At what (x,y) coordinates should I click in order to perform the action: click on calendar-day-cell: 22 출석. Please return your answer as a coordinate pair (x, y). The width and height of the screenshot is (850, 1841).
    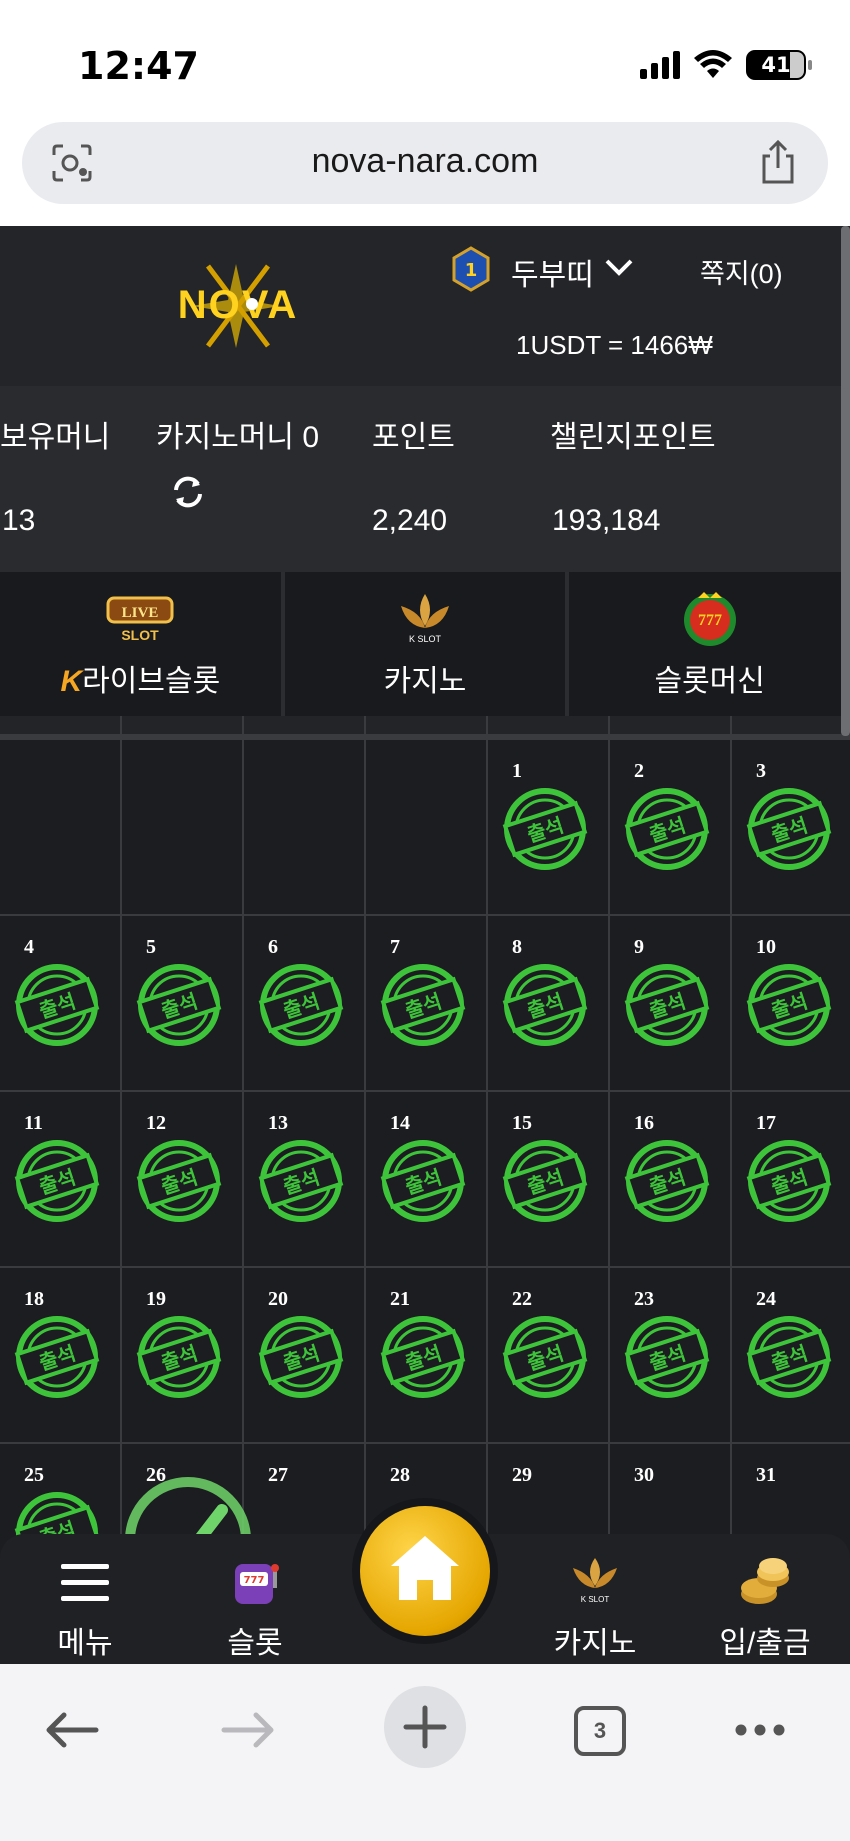
    Looking at the image, I should click on (548, 1355).